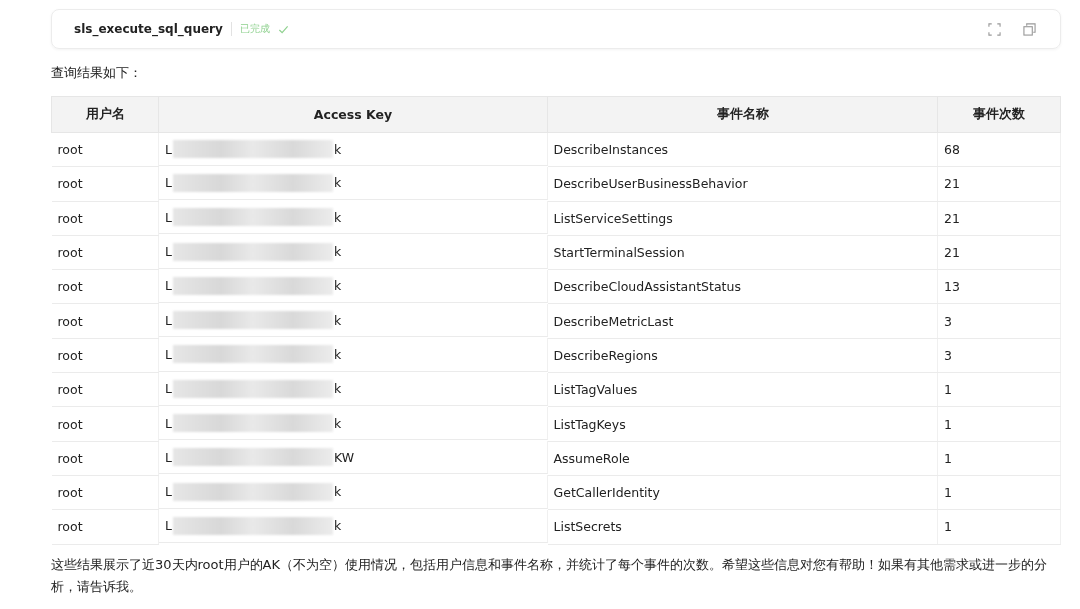  What do you see at coordinates (999, 114) in the screenshot?
I see `column-header: 事件次数` at bounding box center [999, 114].